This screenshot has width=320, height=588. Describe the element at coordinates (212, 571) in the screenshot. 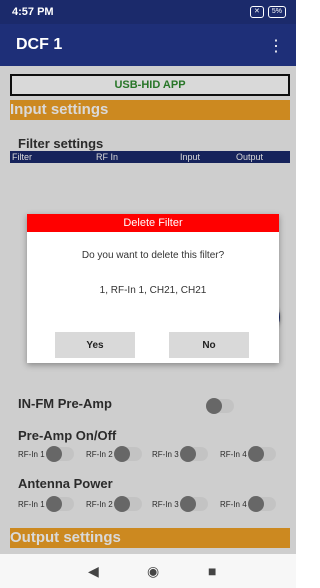

I see `recent-apps-icon: ■` at that location.